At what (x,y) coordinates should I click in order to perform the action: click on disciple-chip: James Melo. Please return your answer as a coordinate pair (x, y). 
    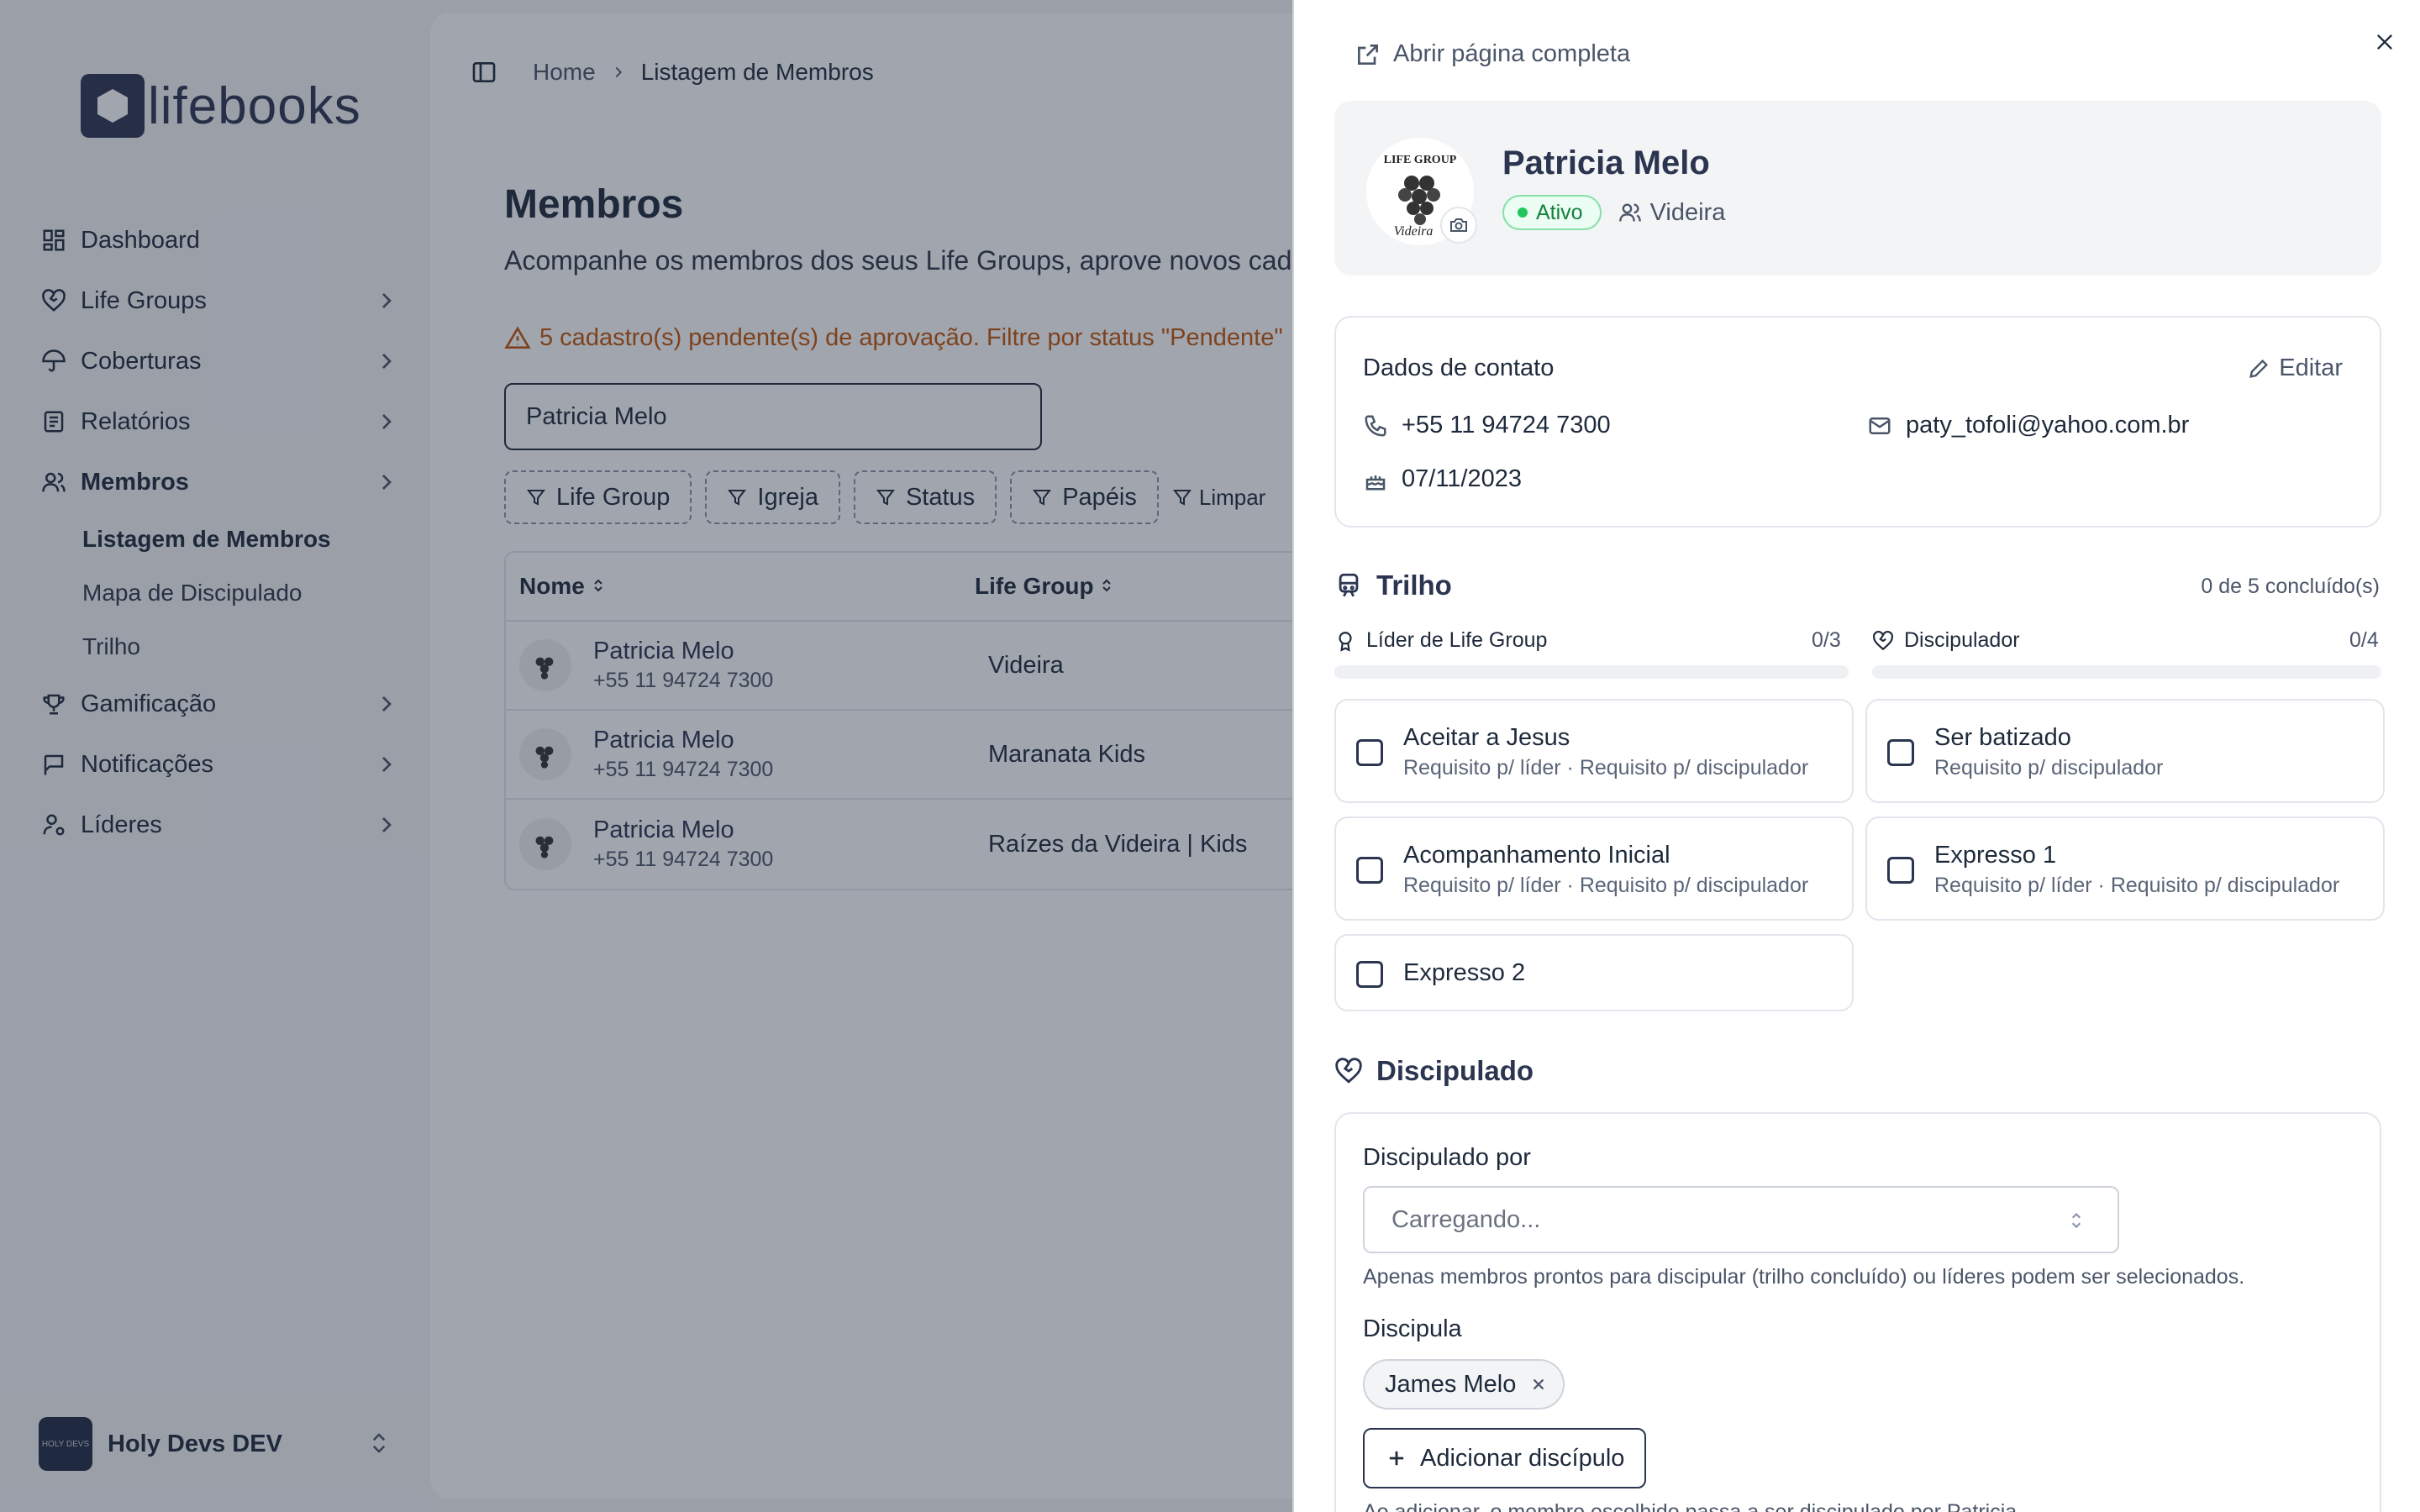
    Looking at the image, I should click on (1464, 1384).